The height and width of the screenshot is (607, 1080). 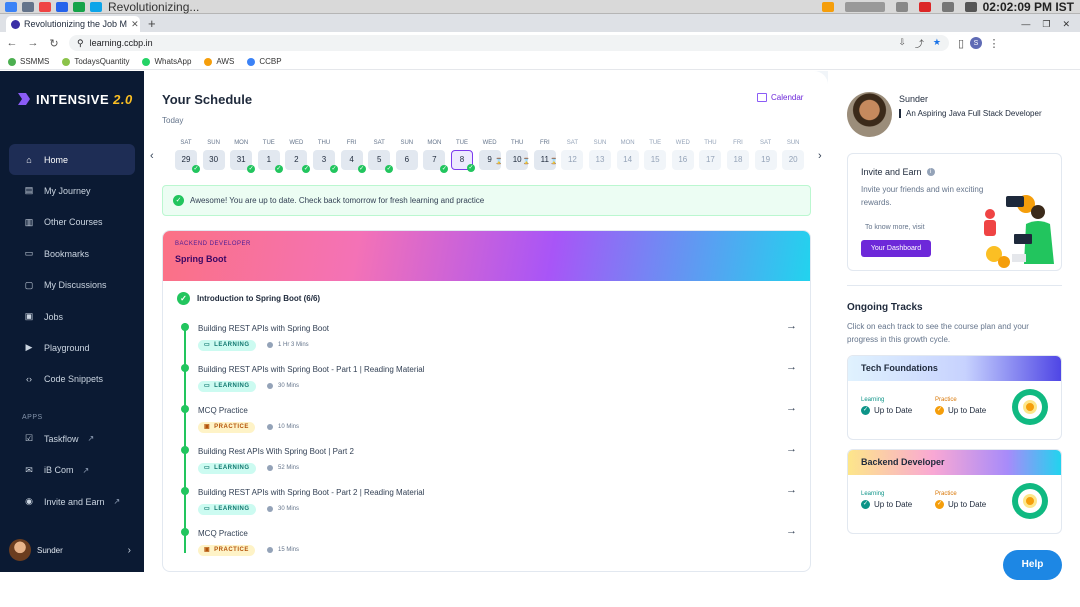 What do you see at coordinates (961, 43) in the screenshot?
I see `side-panel-icon: ▯` at bounding box center [961, 43].